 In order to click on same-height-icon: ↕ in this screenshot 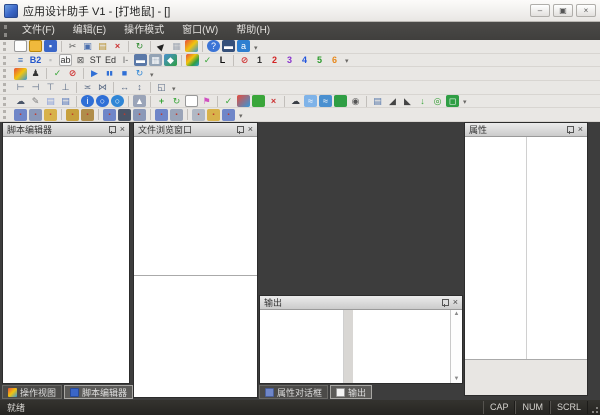, I will do `click(139, 87)`.